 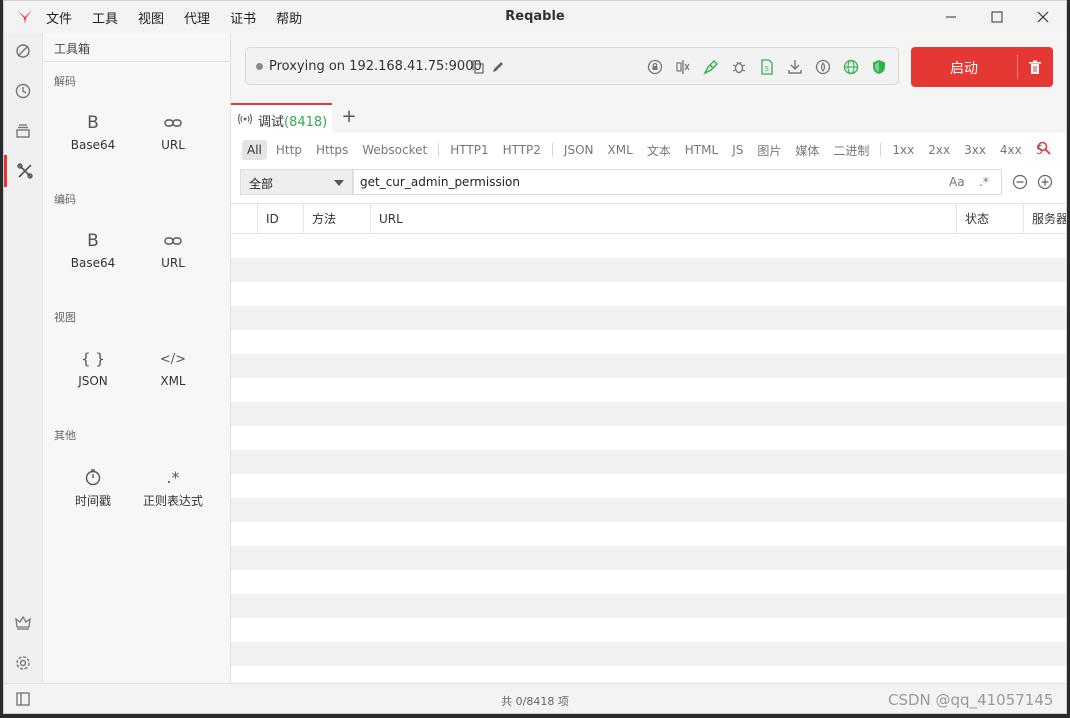 What do you see at coordinates (478, 67) in the screenshot?
I see `copy-address-button` at bounding box center [478, 67].